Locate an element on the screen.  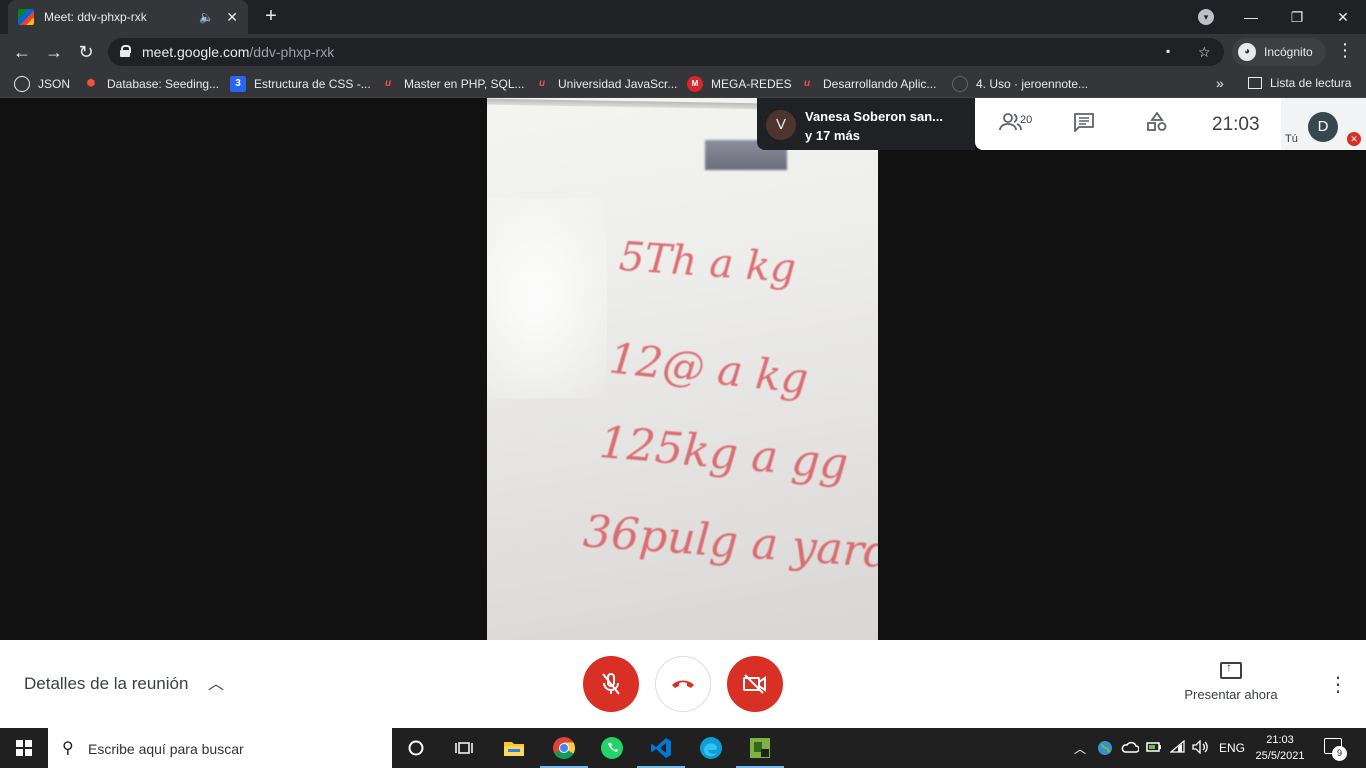
meet-favicon-icon is located at coordinates (26, 17).